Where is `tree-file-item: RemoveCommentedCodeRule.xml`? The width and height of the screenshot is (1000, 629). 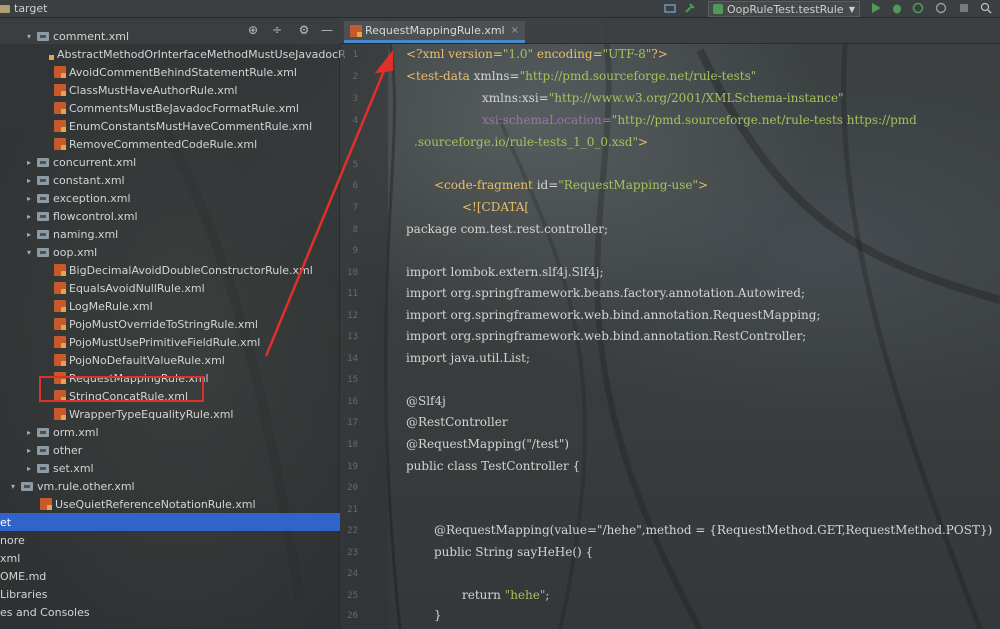 tree-file-item: RemoveCommentedCodeRule.xml is located at coordinates (170, 144).